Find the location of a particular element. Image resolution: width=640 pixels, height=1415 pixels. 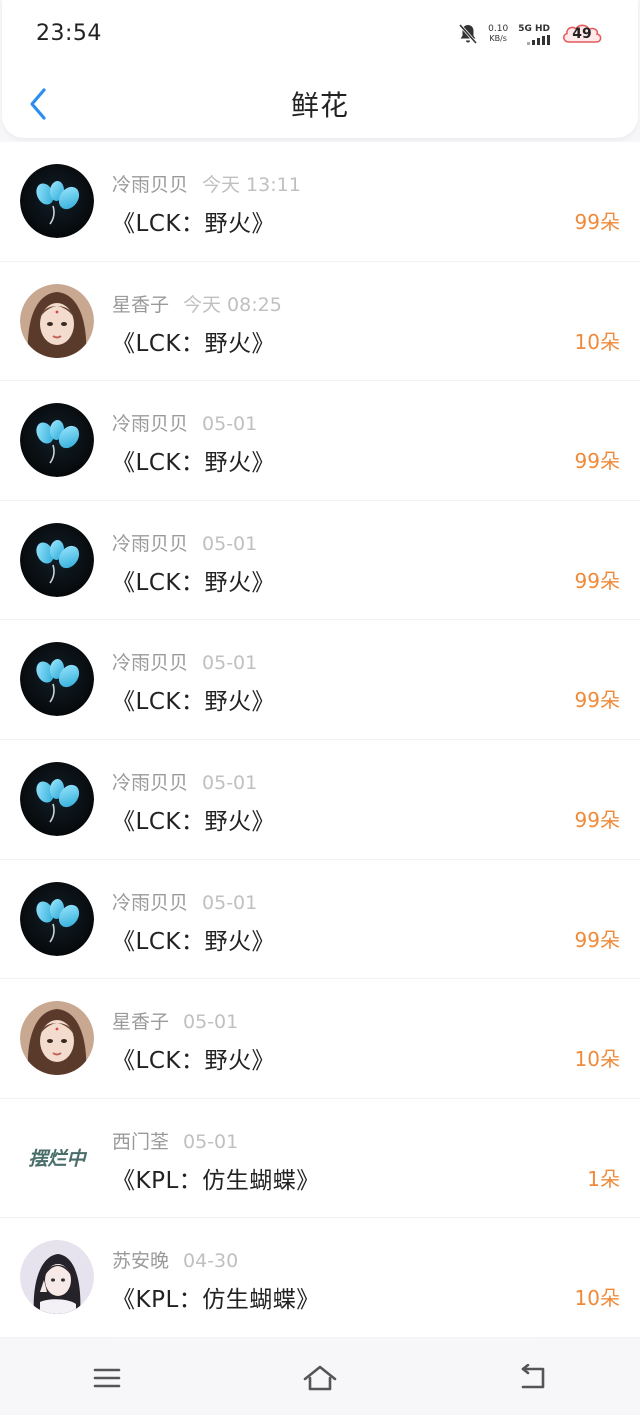

avatar-calligraphy-text: 摆烂中 is located at coordinates (57, 1159).